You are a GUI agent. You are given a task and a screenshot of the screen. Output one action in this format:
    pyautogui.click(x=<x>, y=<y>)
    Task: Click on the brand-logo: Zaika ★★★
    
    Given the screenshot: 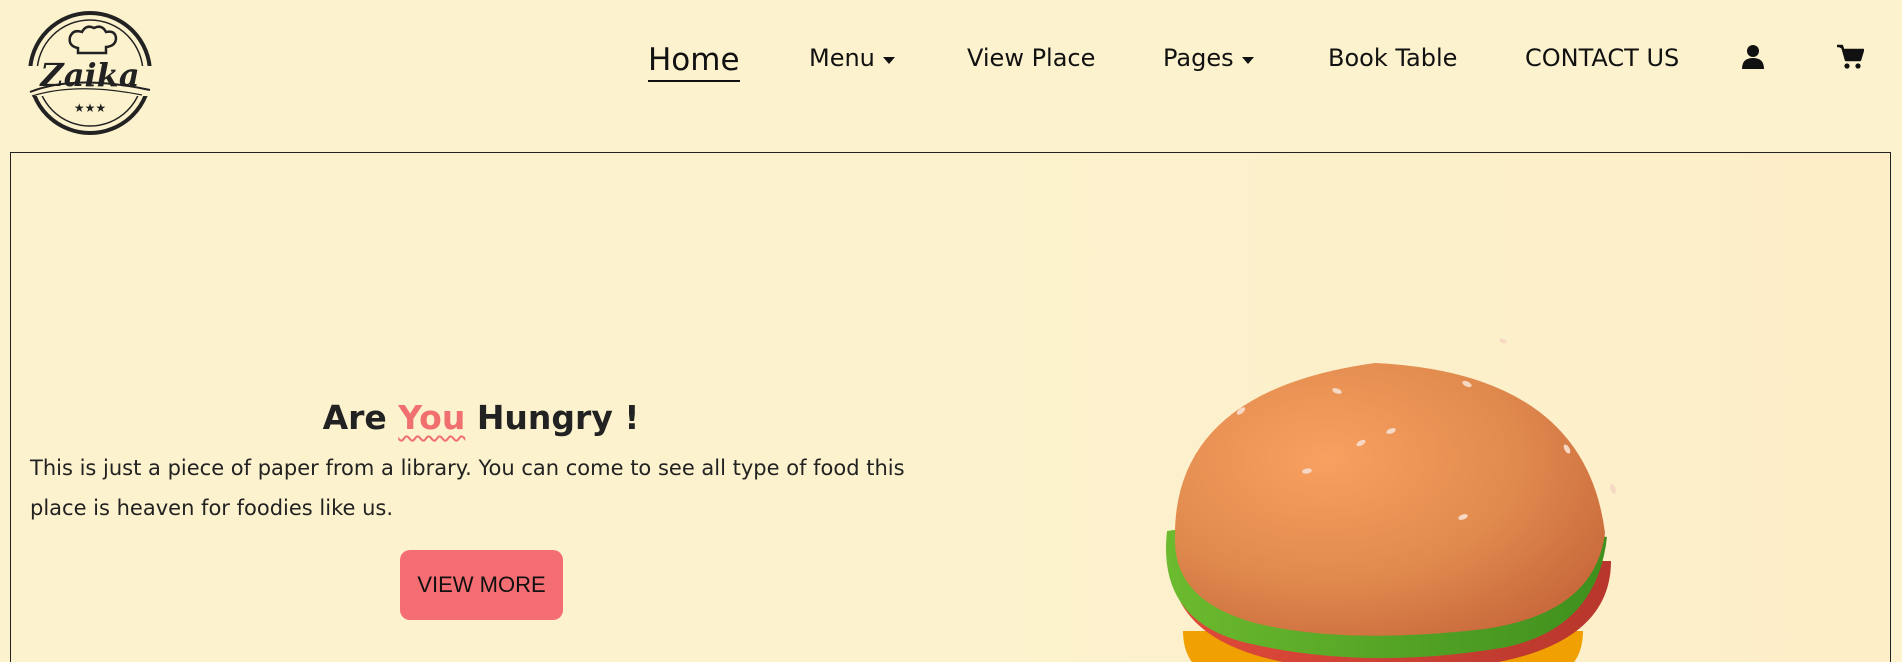 What is the action you would take?
    pyautogui.click(x=90, y=73)
    